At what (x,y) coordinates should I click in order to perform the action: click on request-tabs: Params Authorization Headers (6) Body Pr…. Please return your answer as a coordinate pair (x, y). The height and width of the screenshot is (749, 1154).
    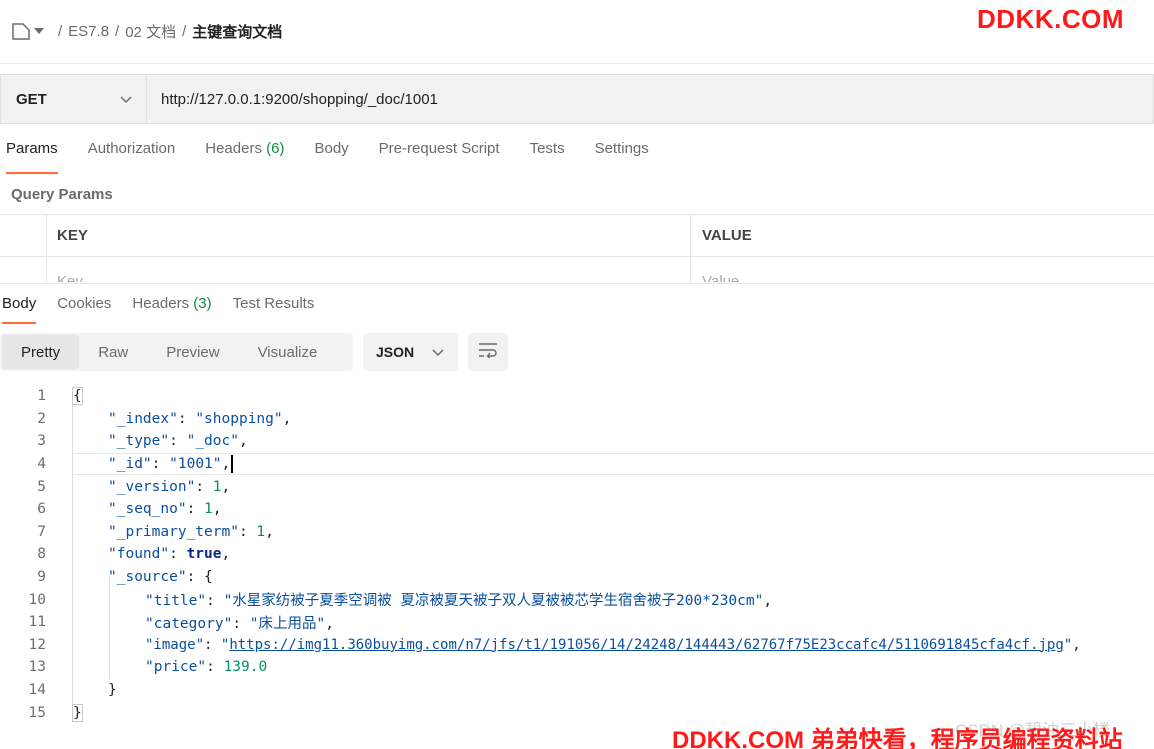
    Looking at the image, I should click on (339, 157).